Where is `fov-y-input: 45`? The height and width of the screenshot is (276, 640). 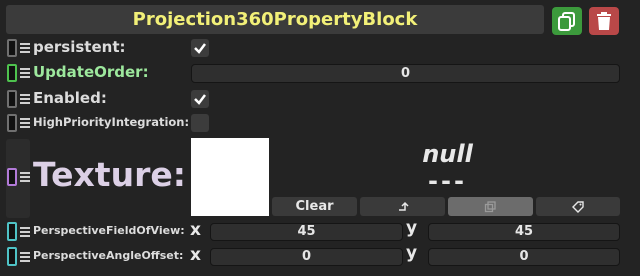
fov-y-input: 45 is located at coordinates (524, 232).